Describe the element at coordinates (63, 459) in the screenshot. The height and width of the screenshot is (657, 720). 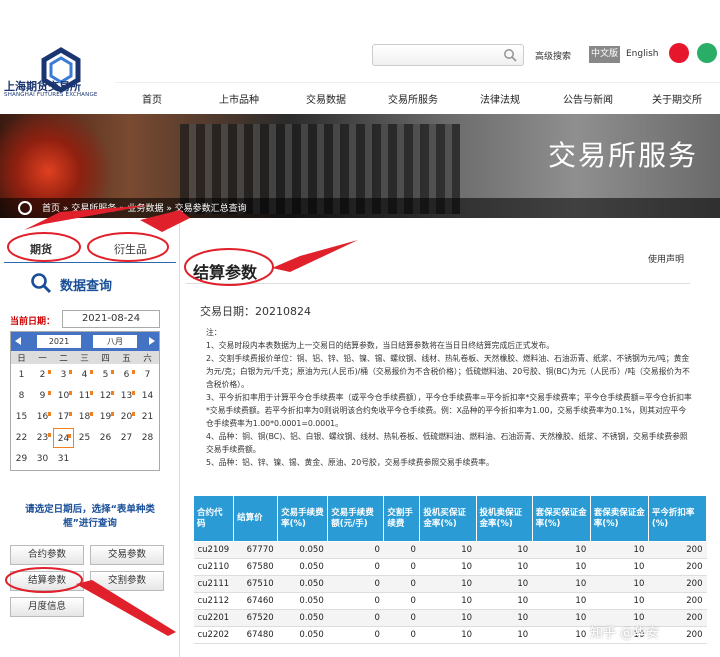
I see `calendar-day: 31` at that location.